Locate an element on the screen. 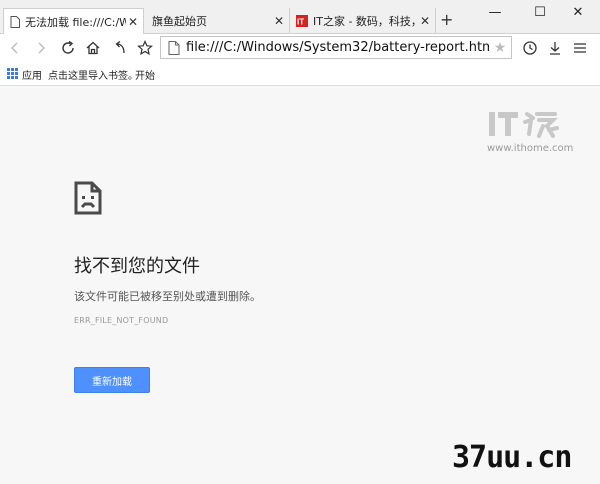  home-icon is located at coordinates (93, 48).